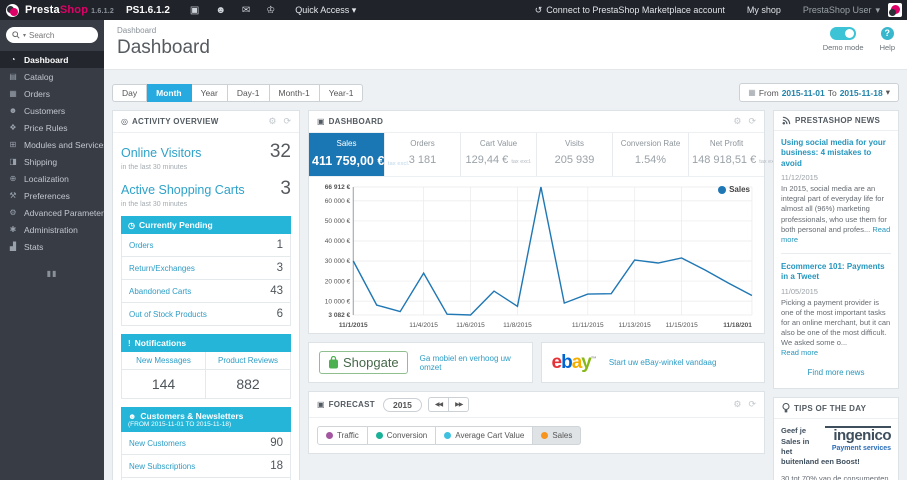 This screenshot has height=480, width=907. Describe the element at coordinates (130, 92) in the screenshot. I see `tab-day: Day` at that location.